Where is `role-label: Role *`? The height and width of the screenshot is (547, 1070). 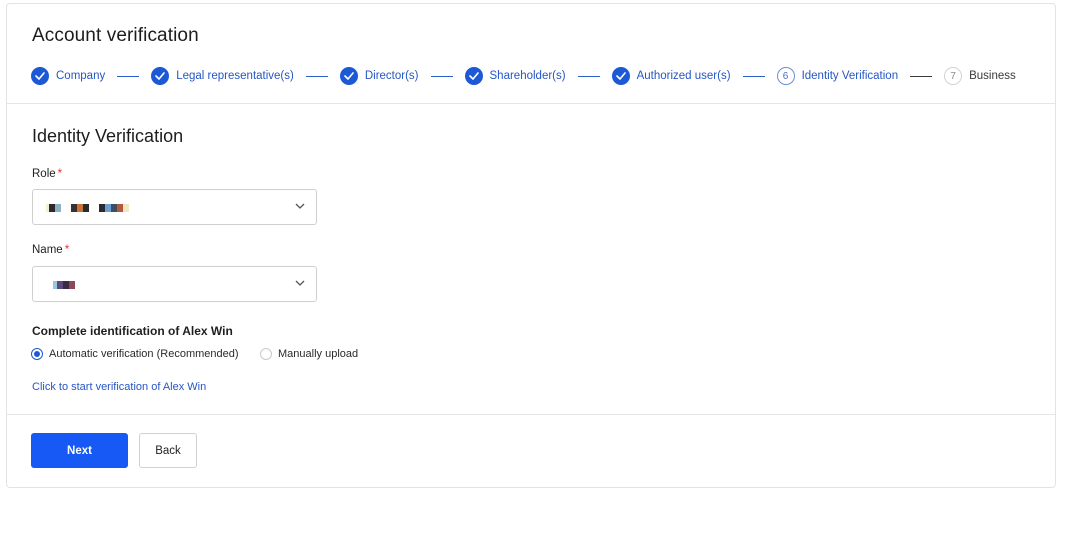
role-label: Role * is located at coordinates (47, 174).